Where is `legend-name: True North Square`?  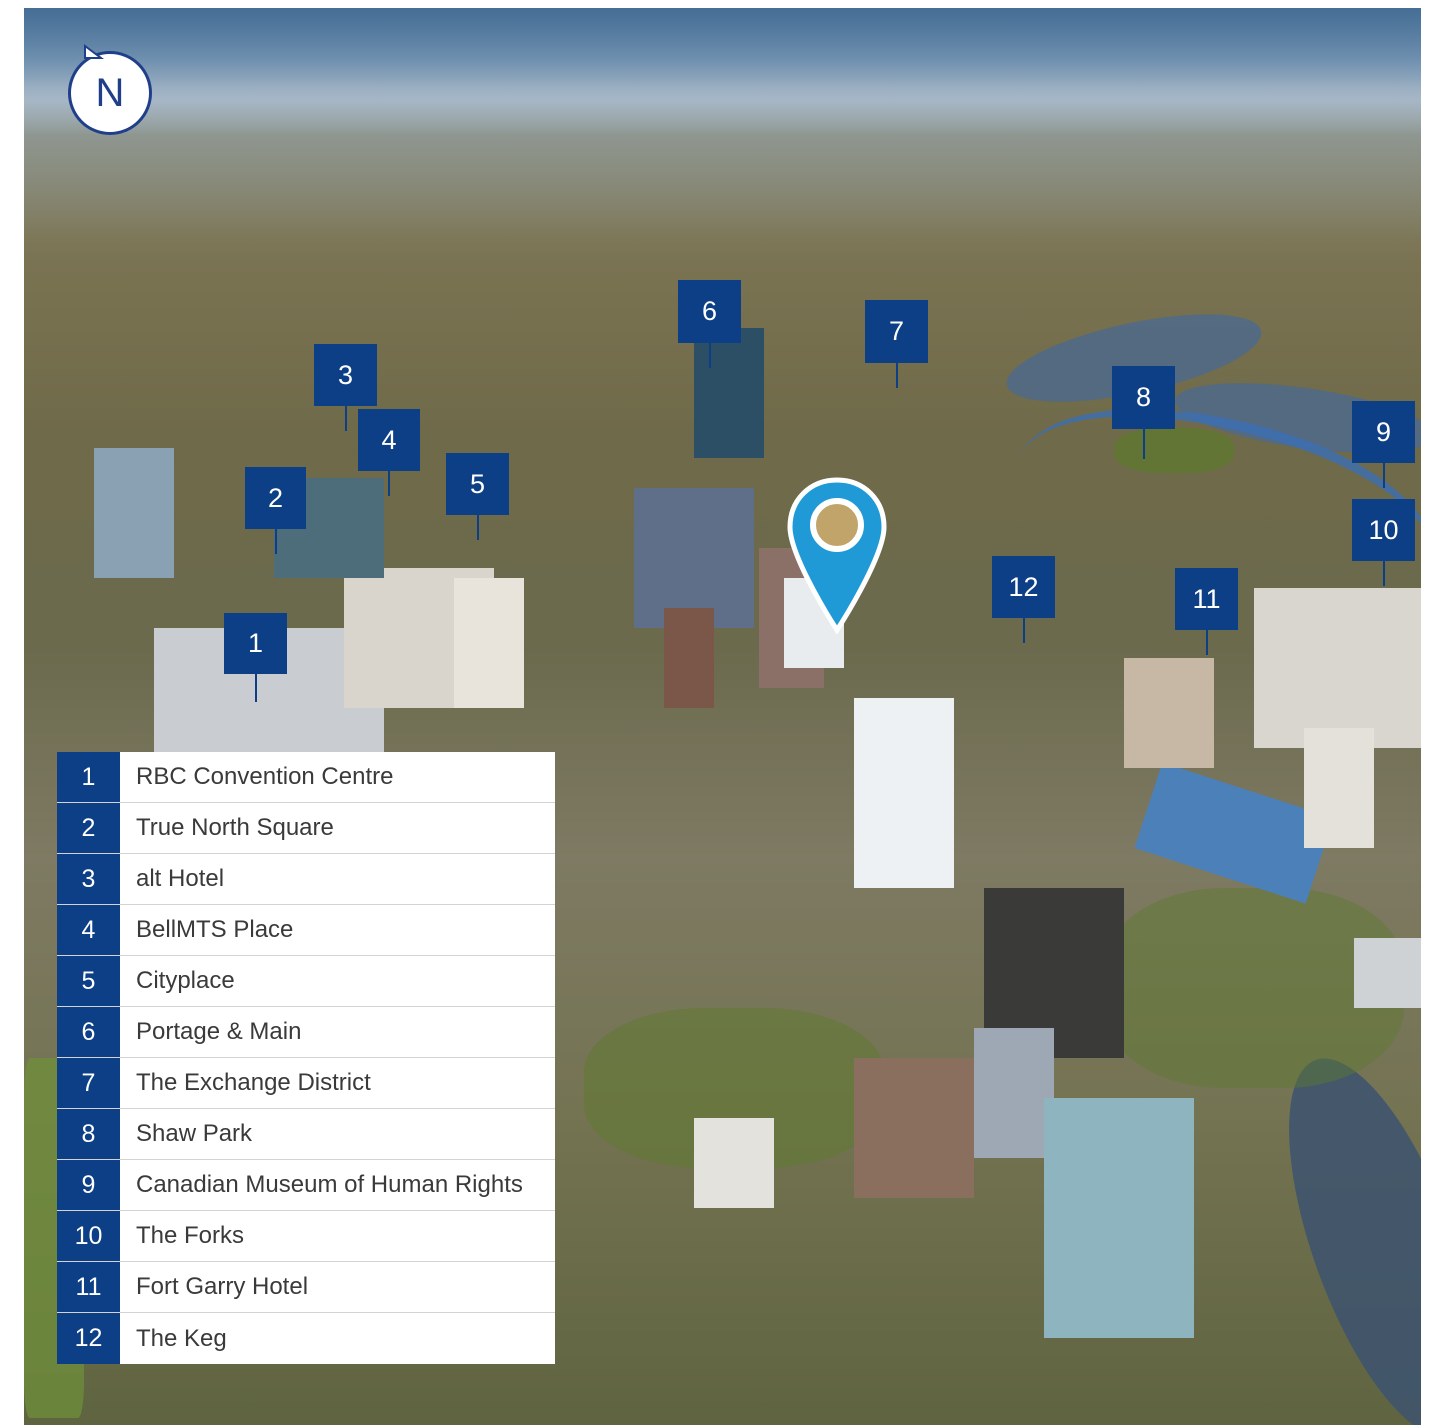 legend-name: True North Square is located at coordinates (235, 827).